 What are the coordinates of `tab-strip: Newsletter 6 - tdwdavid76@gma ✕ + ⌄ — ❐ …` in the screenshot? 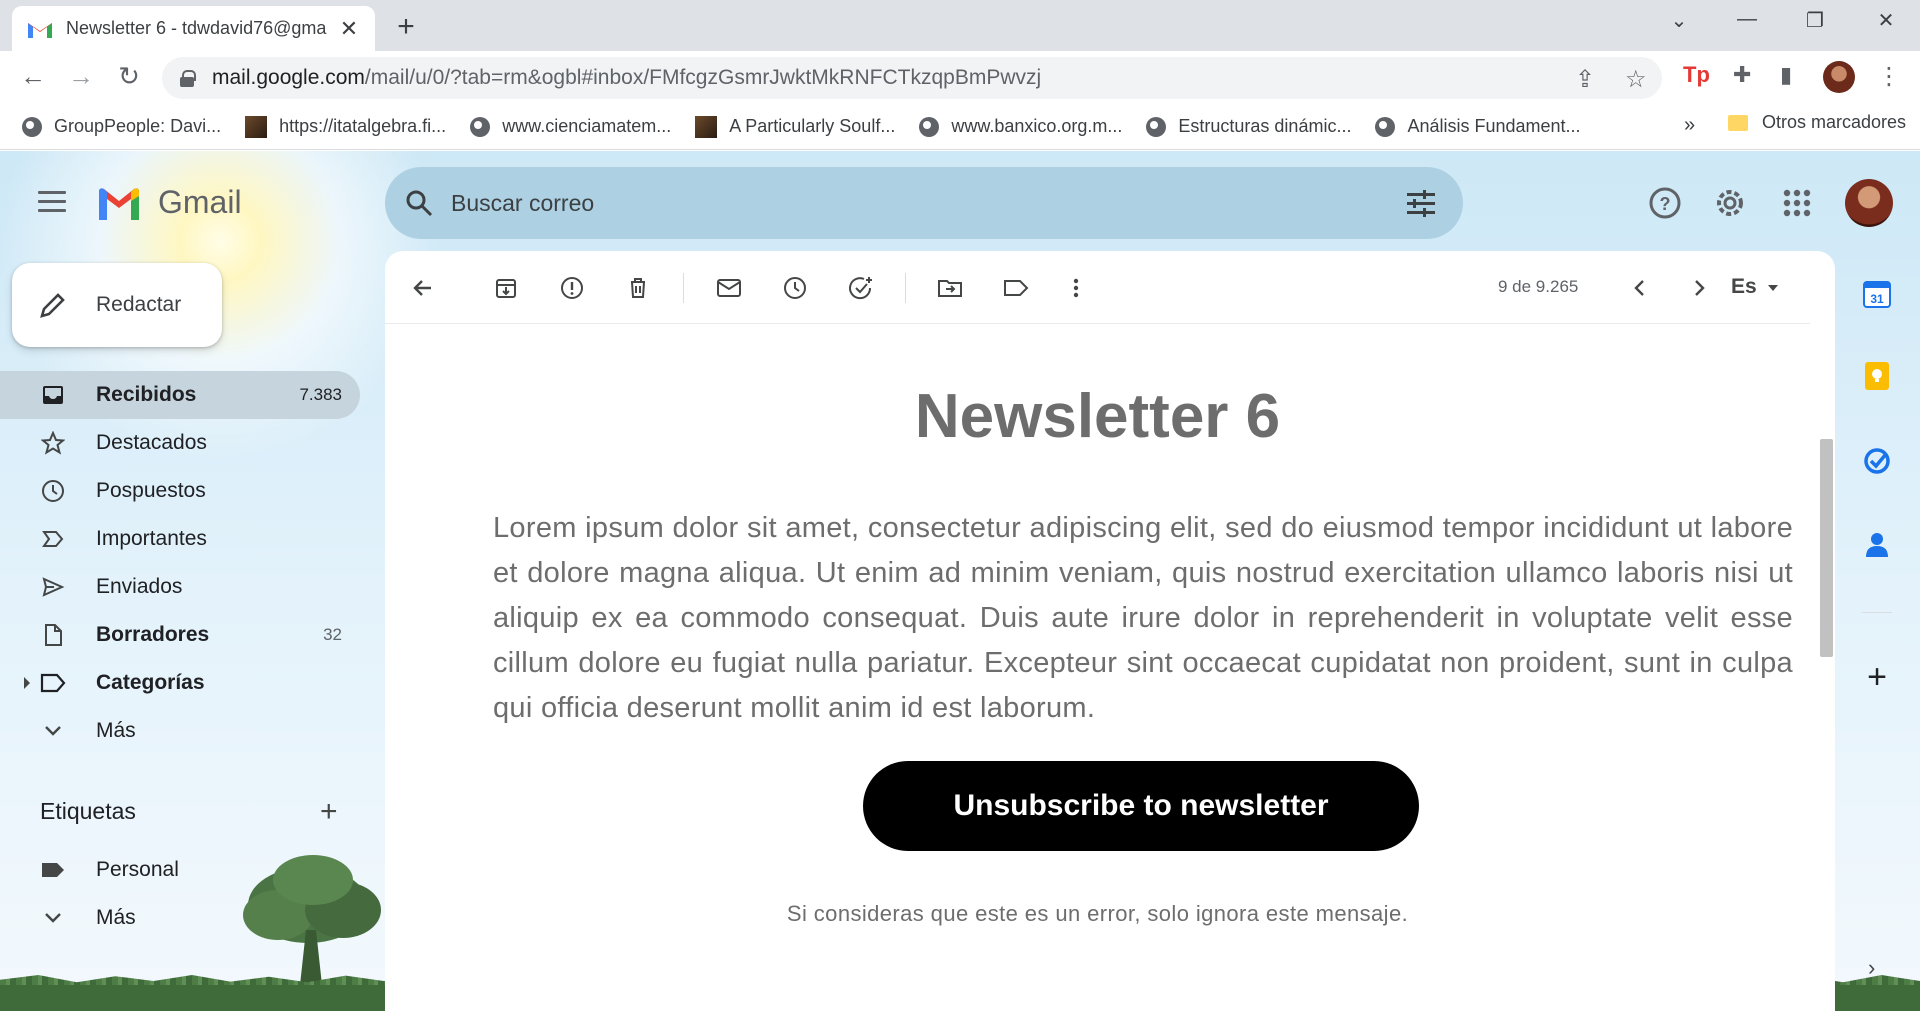 It's located at (960, 25).